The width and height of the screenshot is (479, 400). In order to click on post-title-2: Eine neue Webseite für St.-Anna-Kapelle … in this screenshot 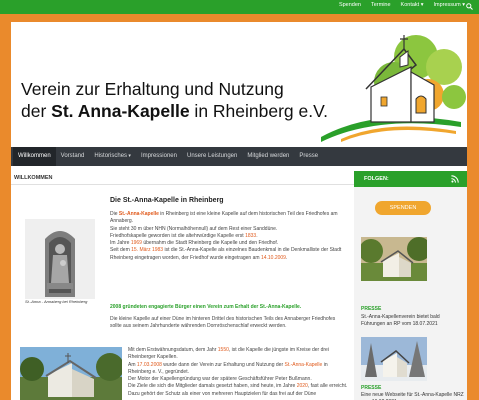, I will do `click(413, 396)`.